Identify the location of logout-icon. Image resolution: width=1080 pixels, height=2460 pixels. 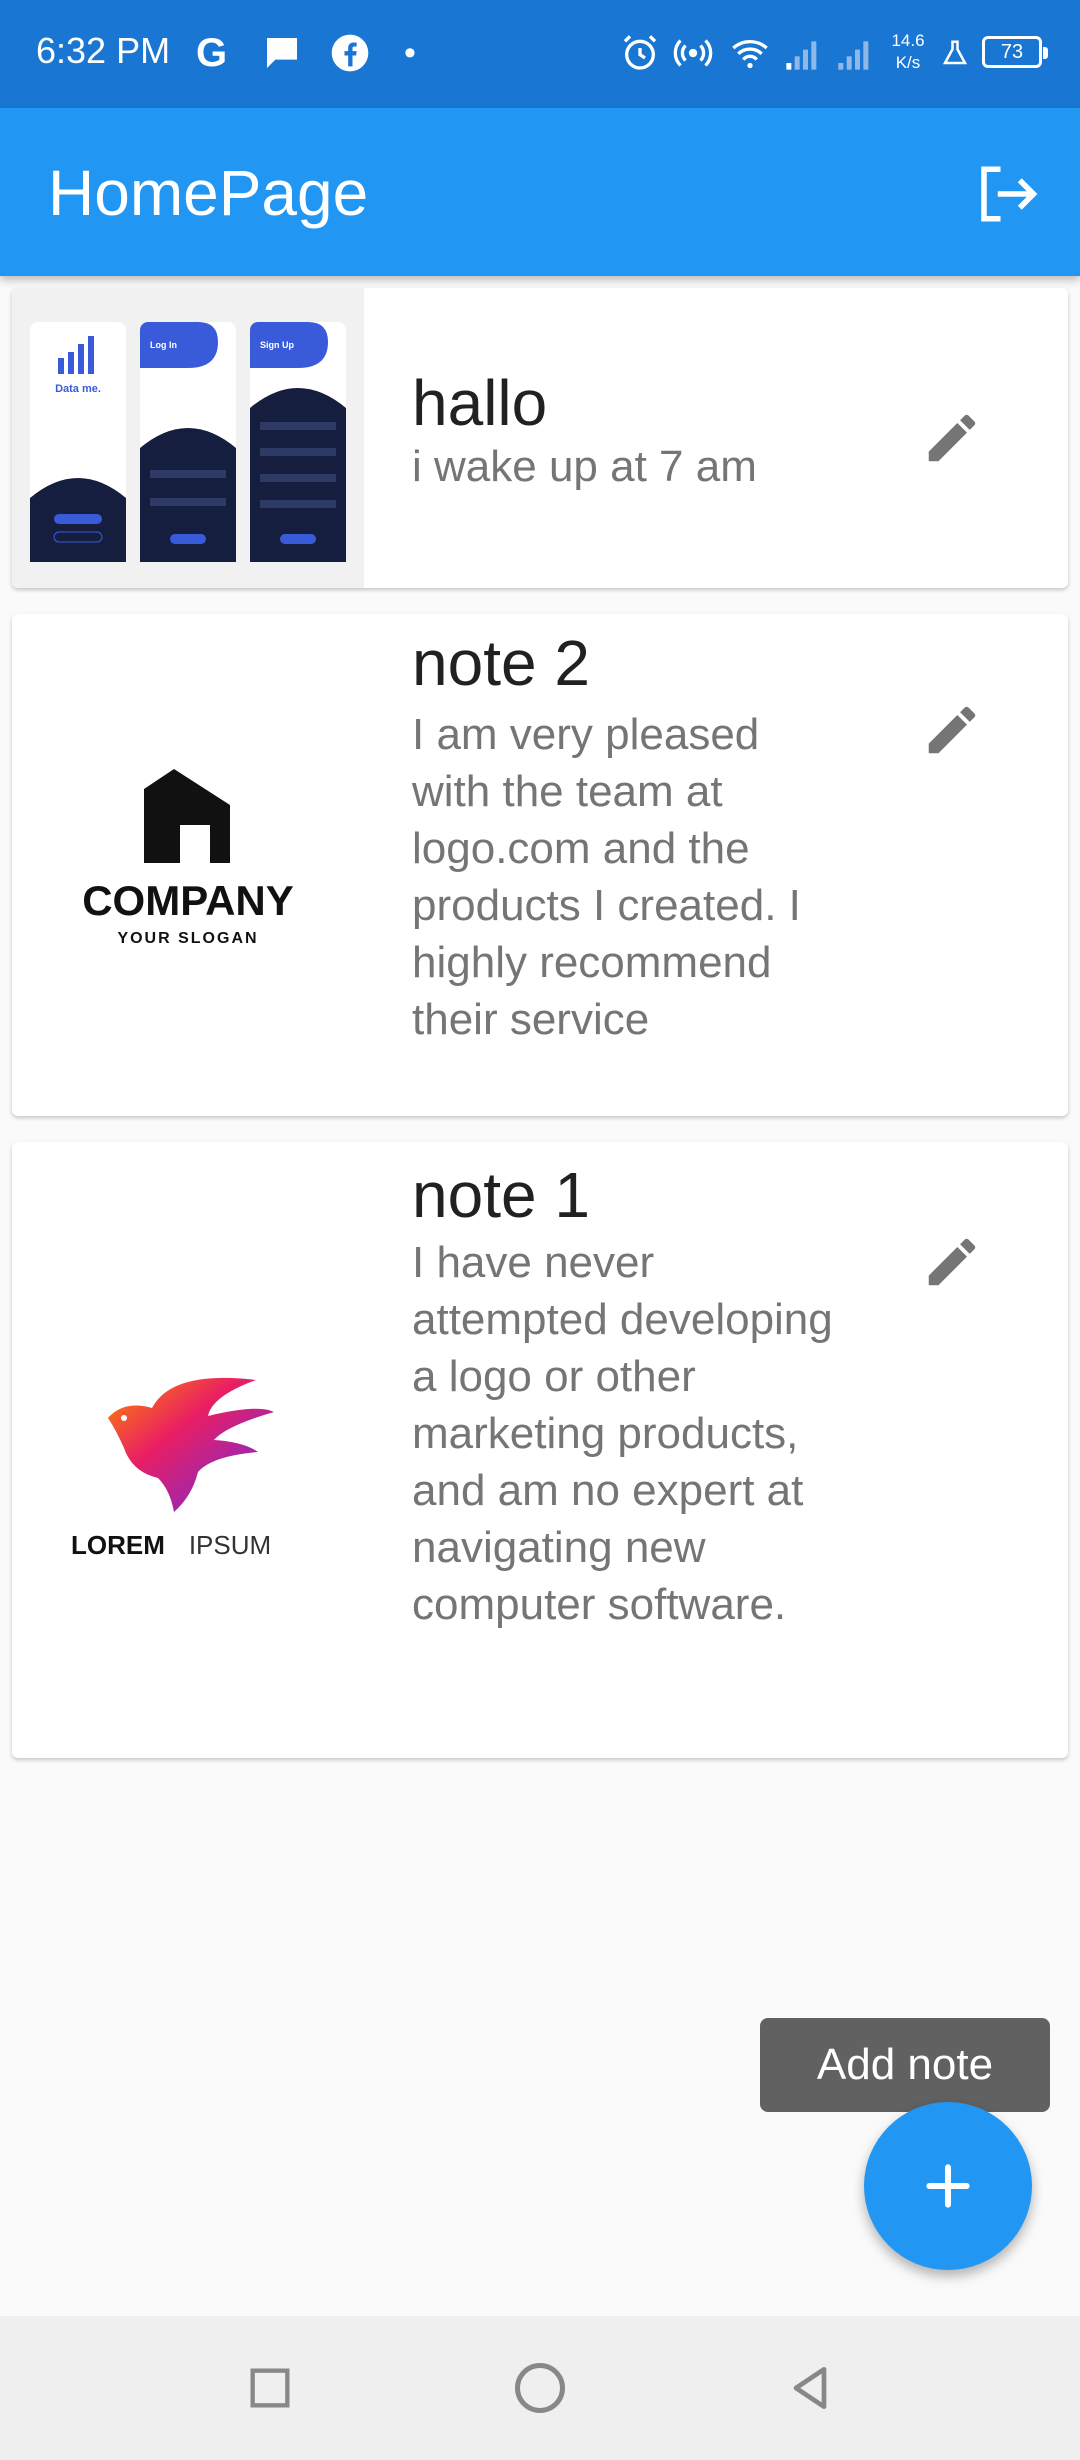
(1009, 194).